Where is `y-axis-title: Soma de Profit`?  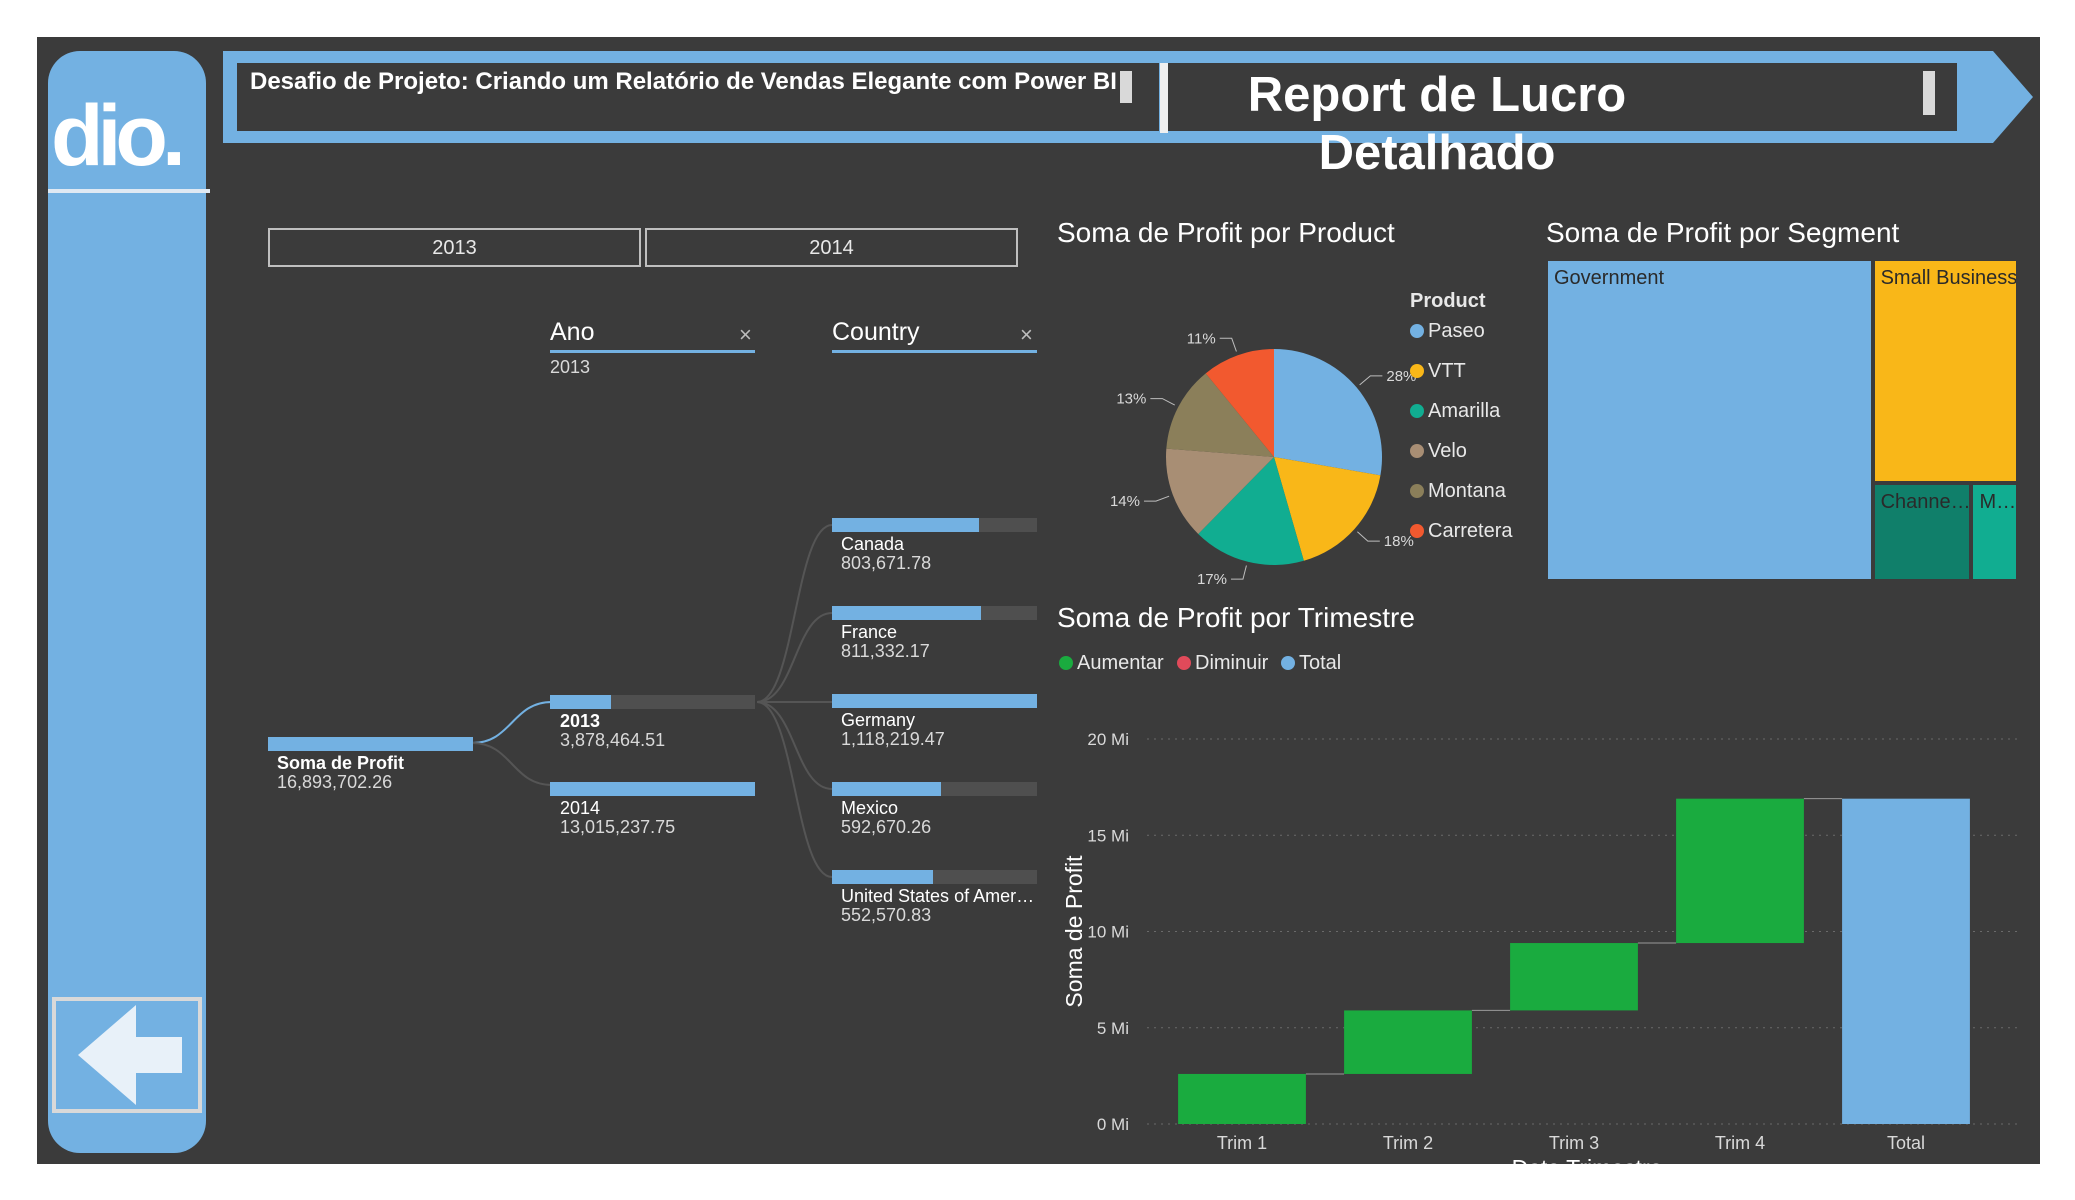 y-axis-title: Soma de Profit is located at coordinates (1074, 931).